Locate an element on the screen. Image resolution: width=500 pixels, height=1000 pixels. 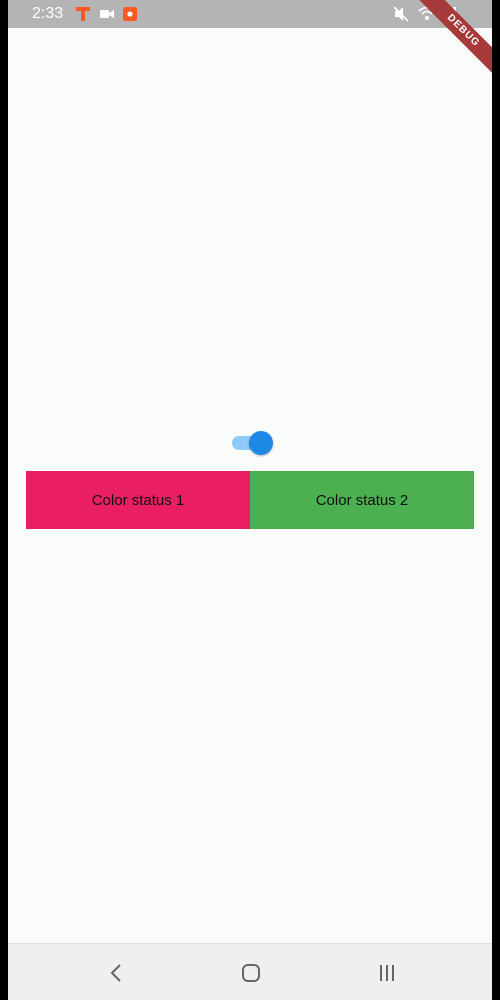
status-time: 2:33 is located at coordinates (48, 13).